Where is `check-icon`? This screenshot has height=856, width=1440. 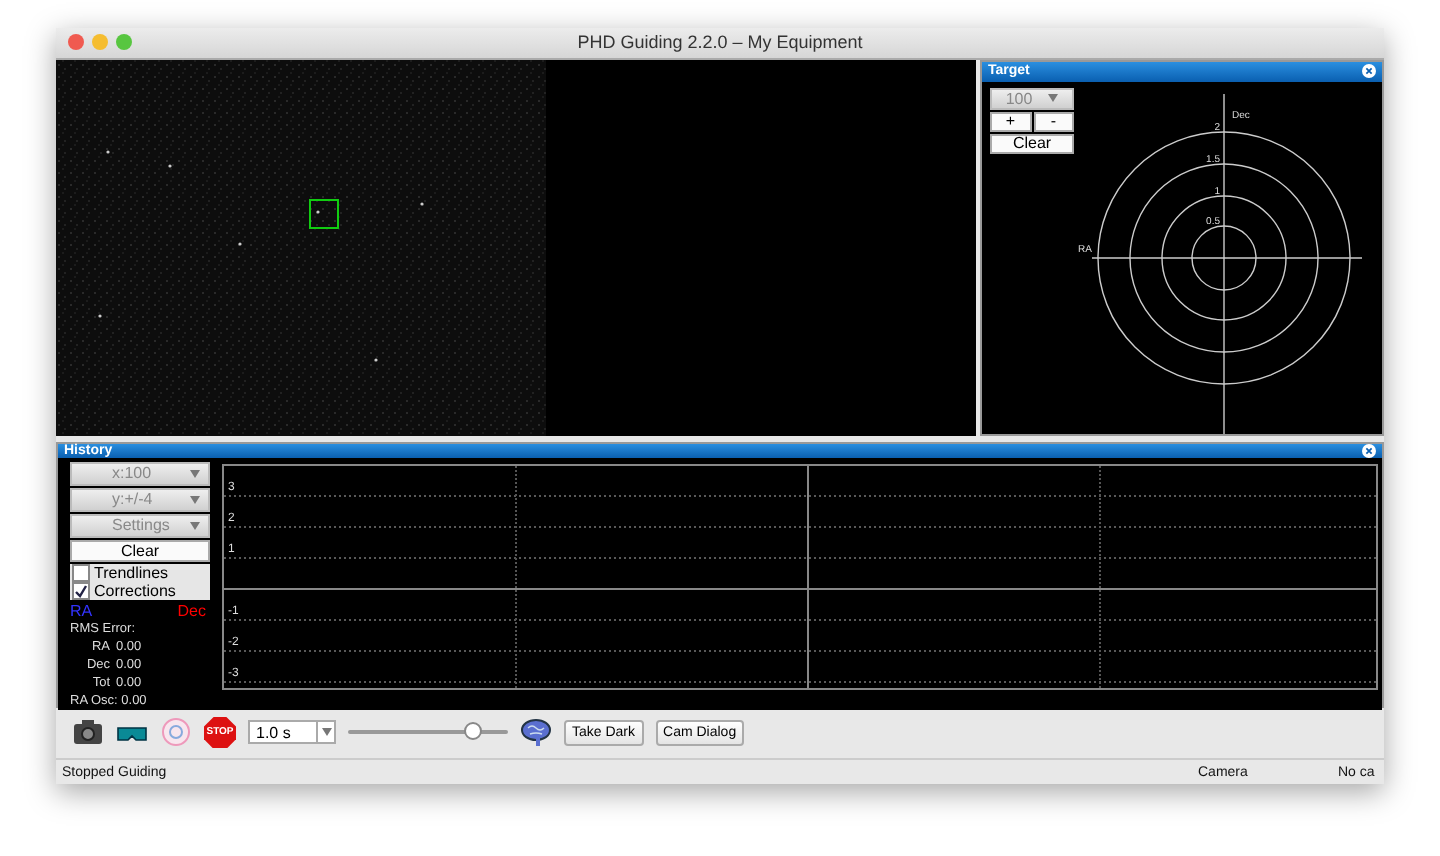
check-icon is located at coordinates (81, 590).